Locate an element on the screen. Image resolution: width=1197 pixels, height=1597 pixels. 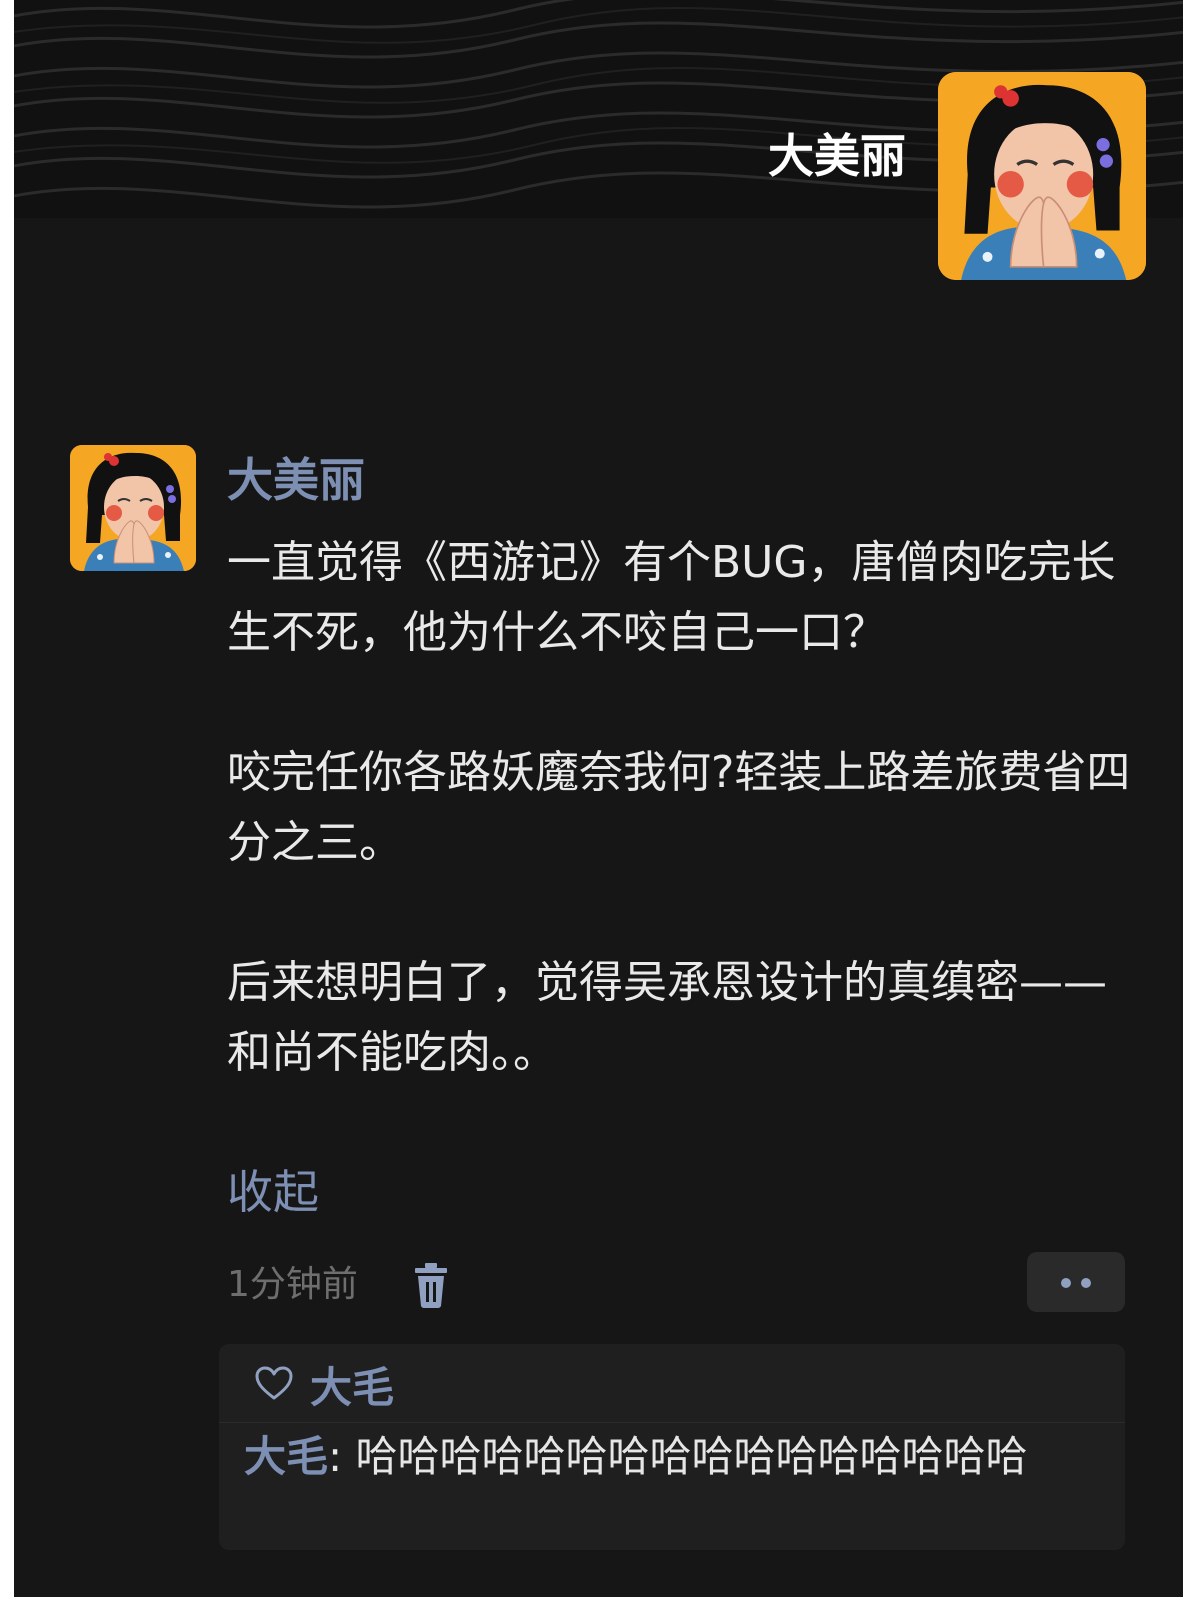
interaction-panel: 大毛 大毛: 哈哈哈哈哈哈哈哈哈哈哈哈哈哈哈哈 is located at coordinates (672, 1447).